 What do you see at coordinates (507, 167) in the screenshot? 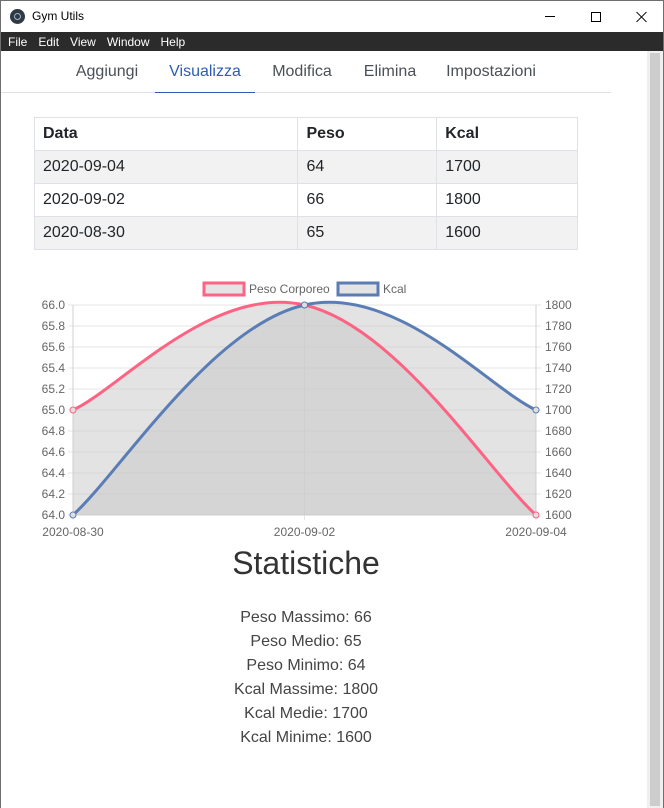
I see `cell-kcal: 1700` at bounding box center [507, 167].